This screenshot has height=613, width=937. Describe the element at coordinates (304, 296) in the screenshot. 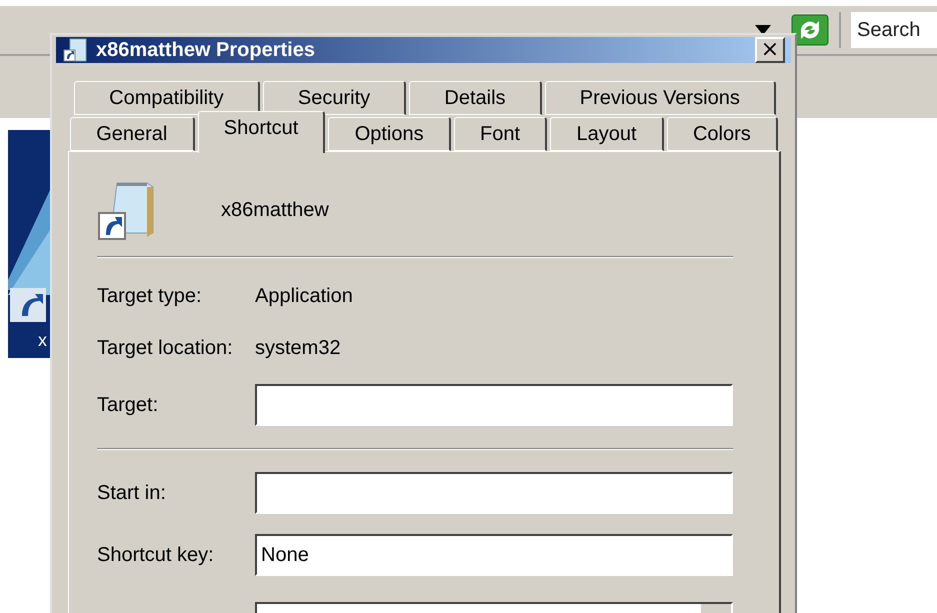

I see `field-value: Application` at that location.